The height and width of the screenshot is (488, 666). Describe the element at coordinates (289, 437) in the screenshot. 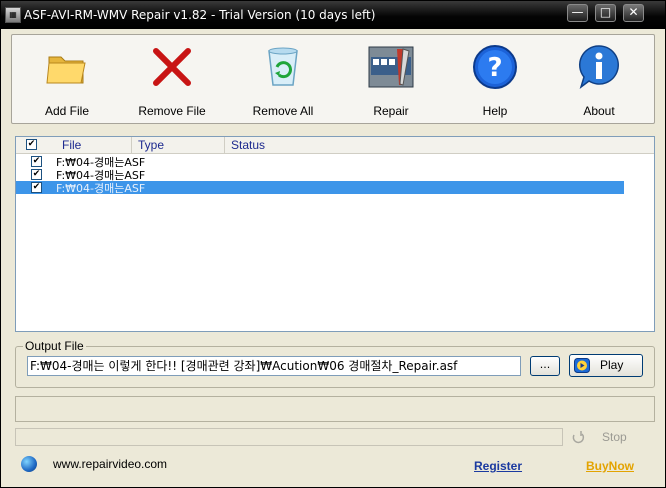

I see `progress-bar` at that location.